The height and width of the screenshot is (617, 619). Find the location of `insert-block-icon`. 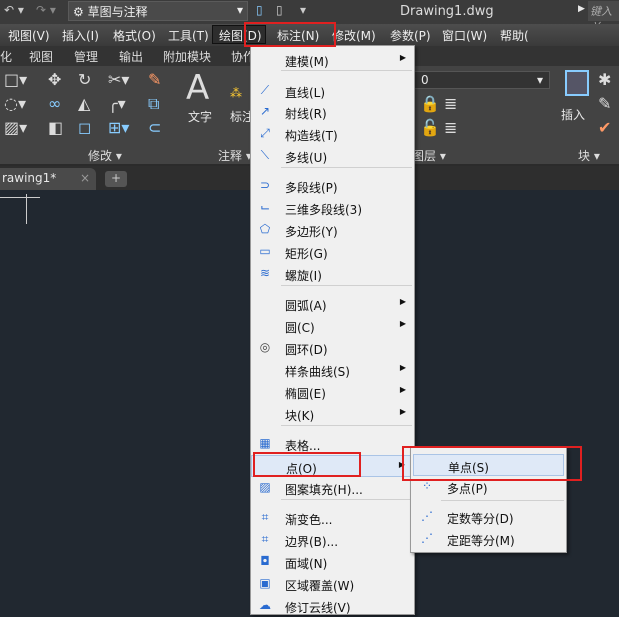

insert-block-icon is located at coordinates (577, 83).